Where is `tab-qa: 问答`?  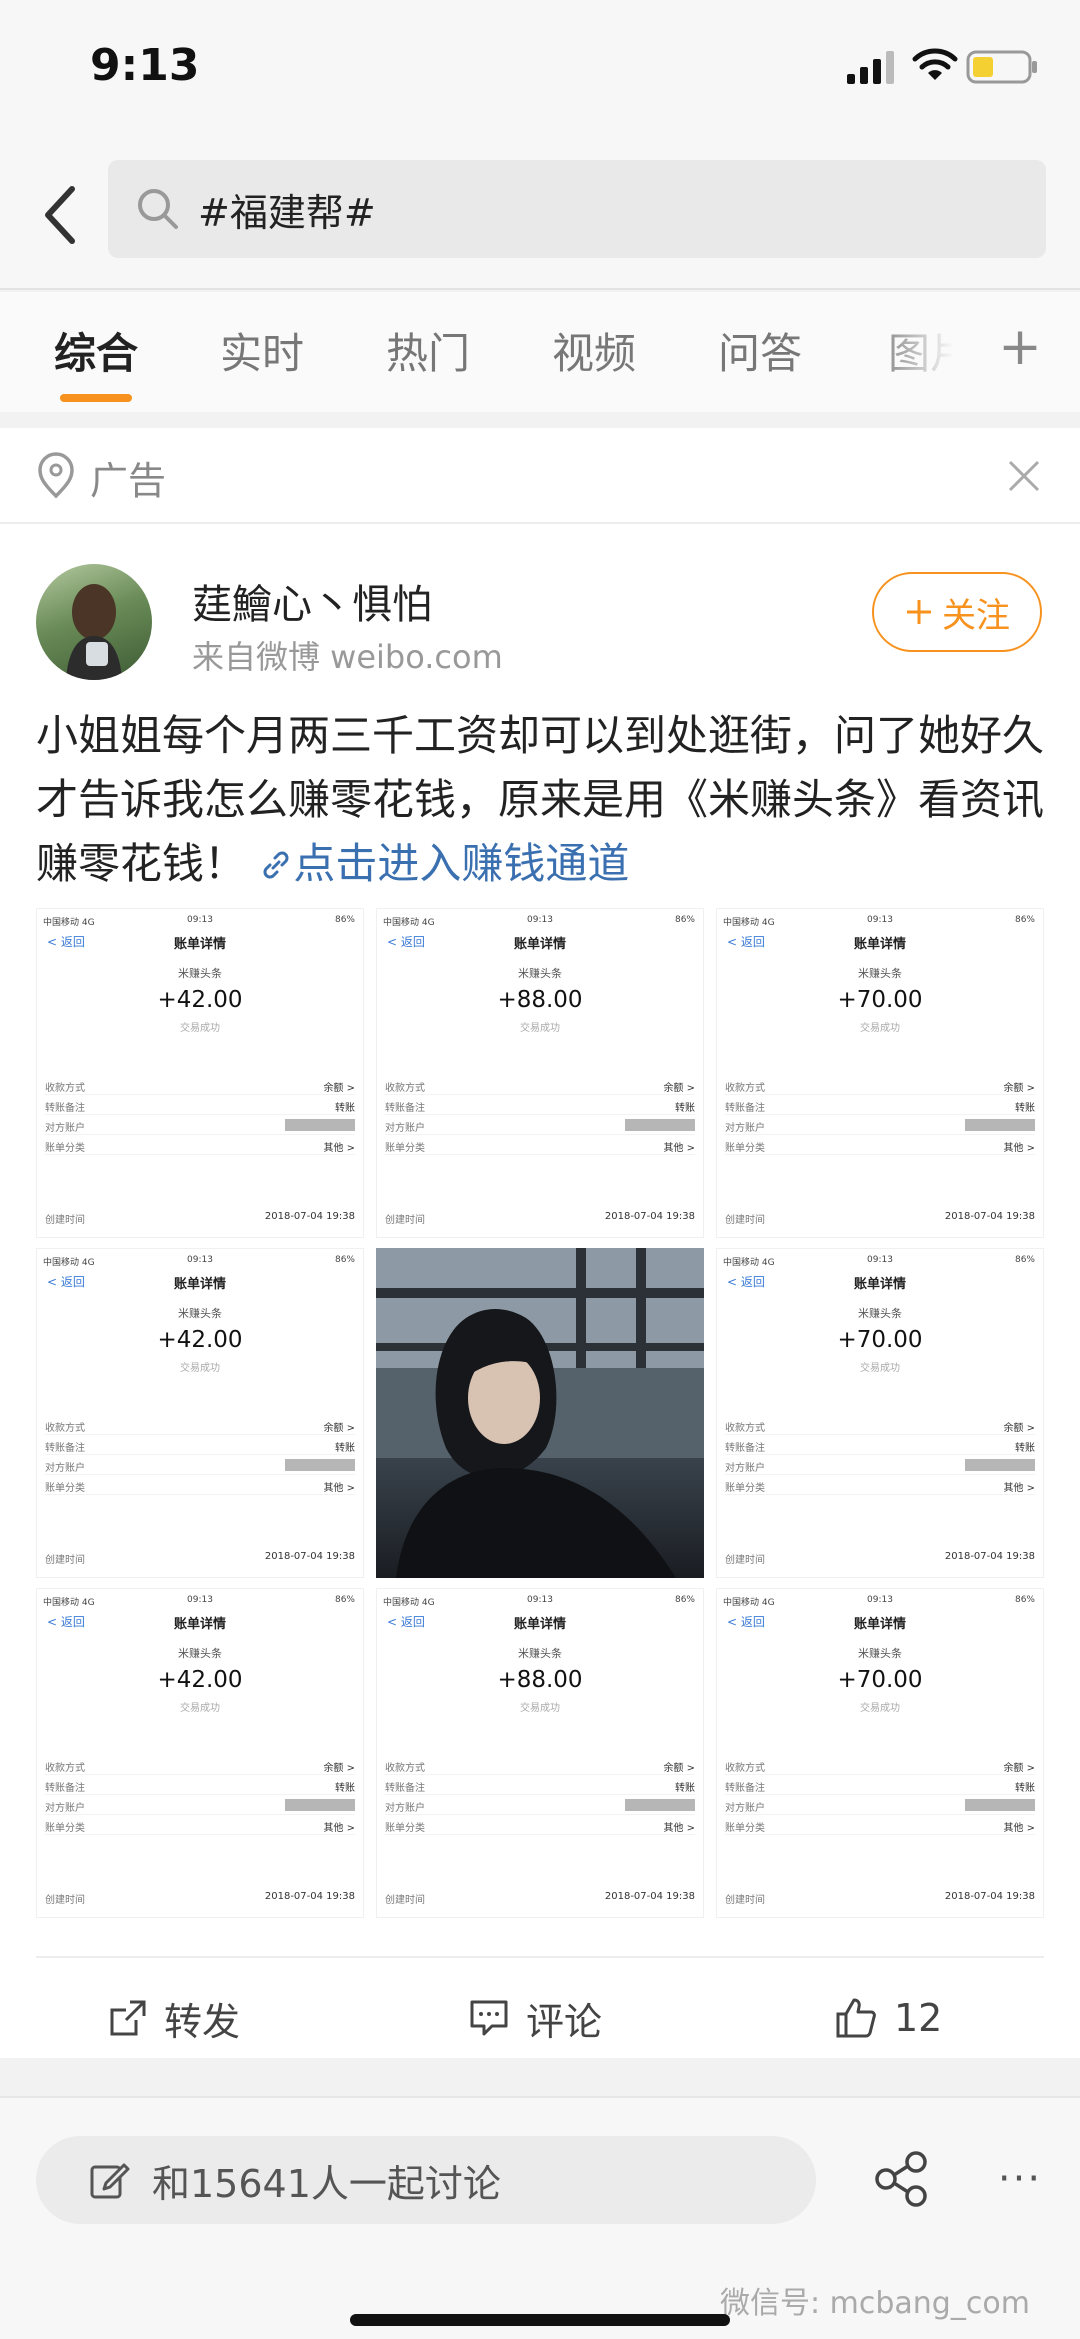
tab-qa: 问答 is located at coordinates (760, 350).